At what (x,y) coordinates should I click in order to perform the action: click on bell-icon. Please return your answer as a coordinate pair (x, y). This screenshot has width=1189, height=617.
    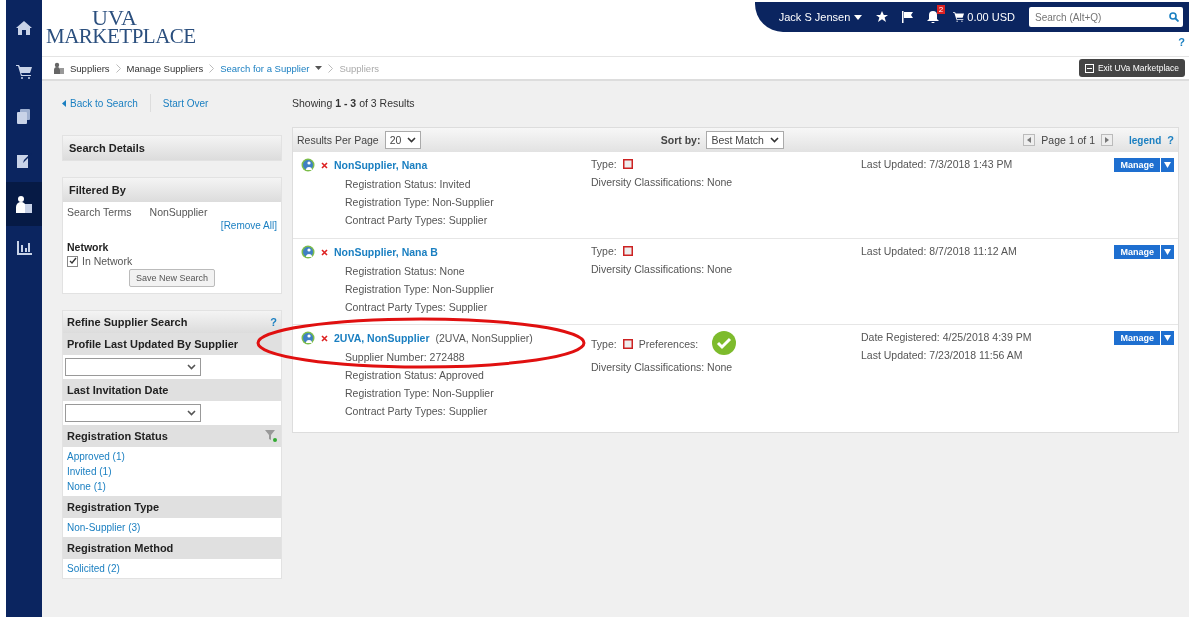
    Looking at the image, I should click on (933, 17).